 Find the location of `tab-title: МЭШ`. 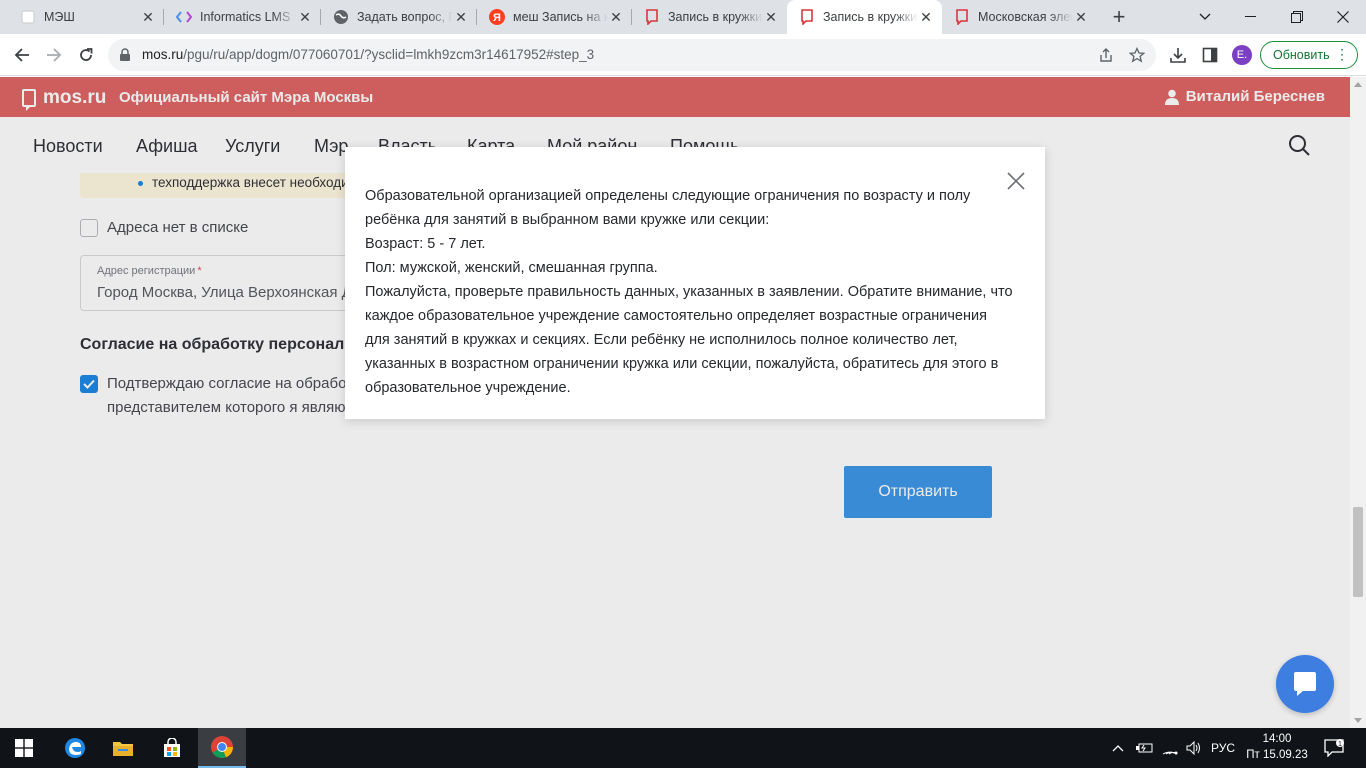

tab-title: МЭШ is located at coordinates (59, 17).